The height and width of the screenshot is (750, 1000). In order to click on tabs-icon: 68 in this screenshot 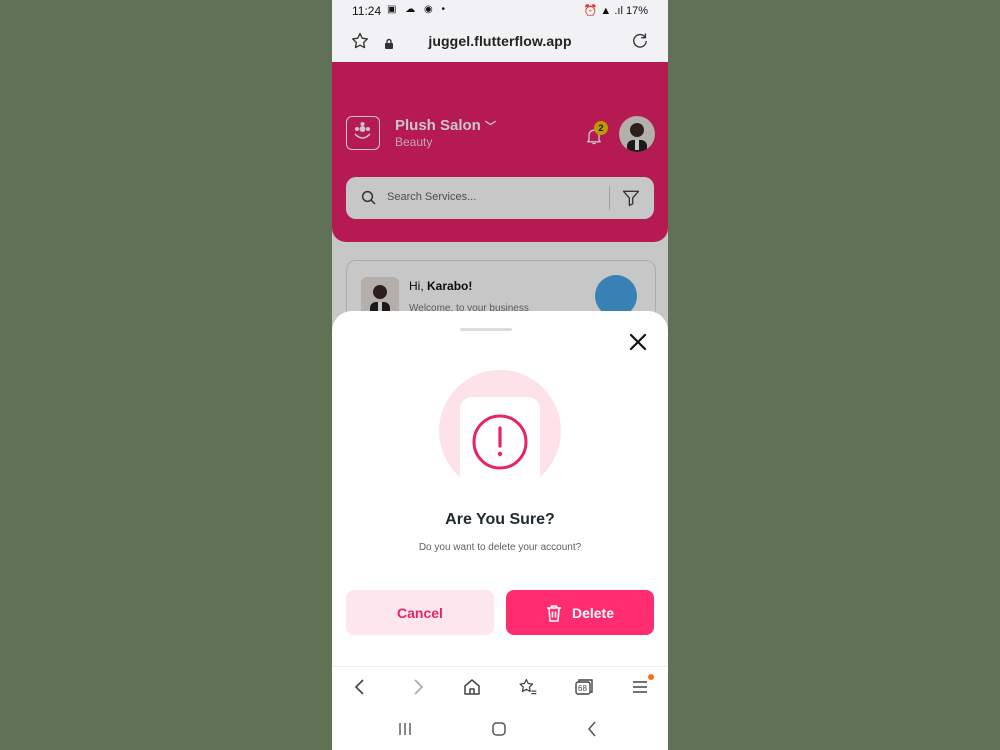, I will do `click(584, 689)`.